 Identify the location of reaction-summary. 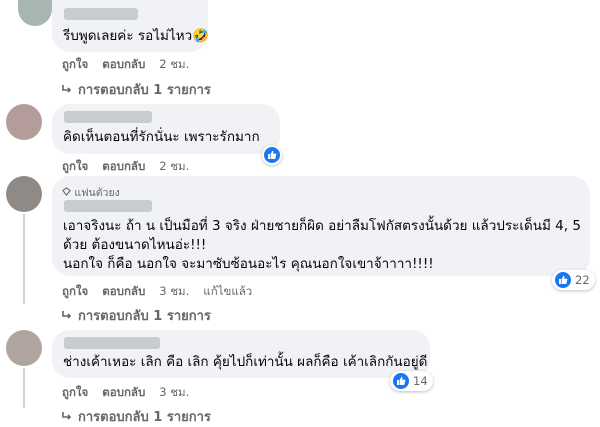
(272, 155).